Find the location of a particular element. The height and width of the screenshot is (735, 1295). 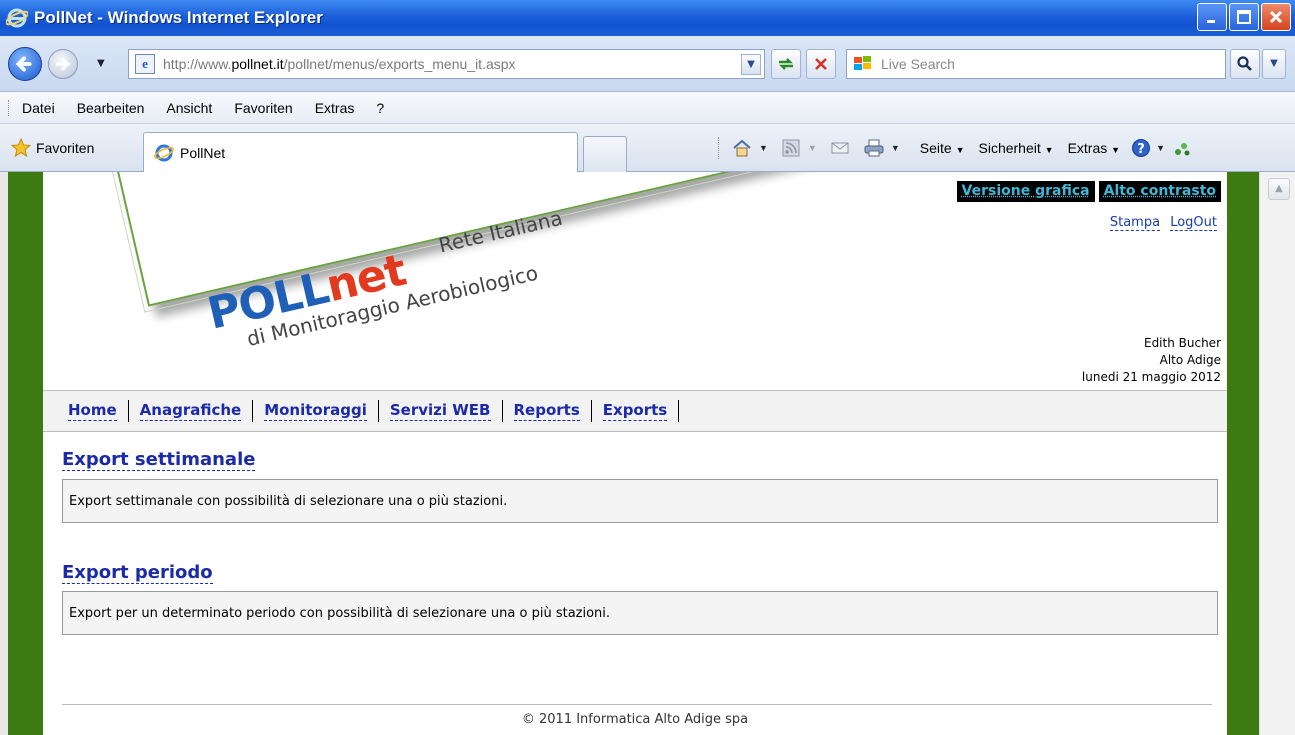

mail-icon is located at coordinates (840, 148).